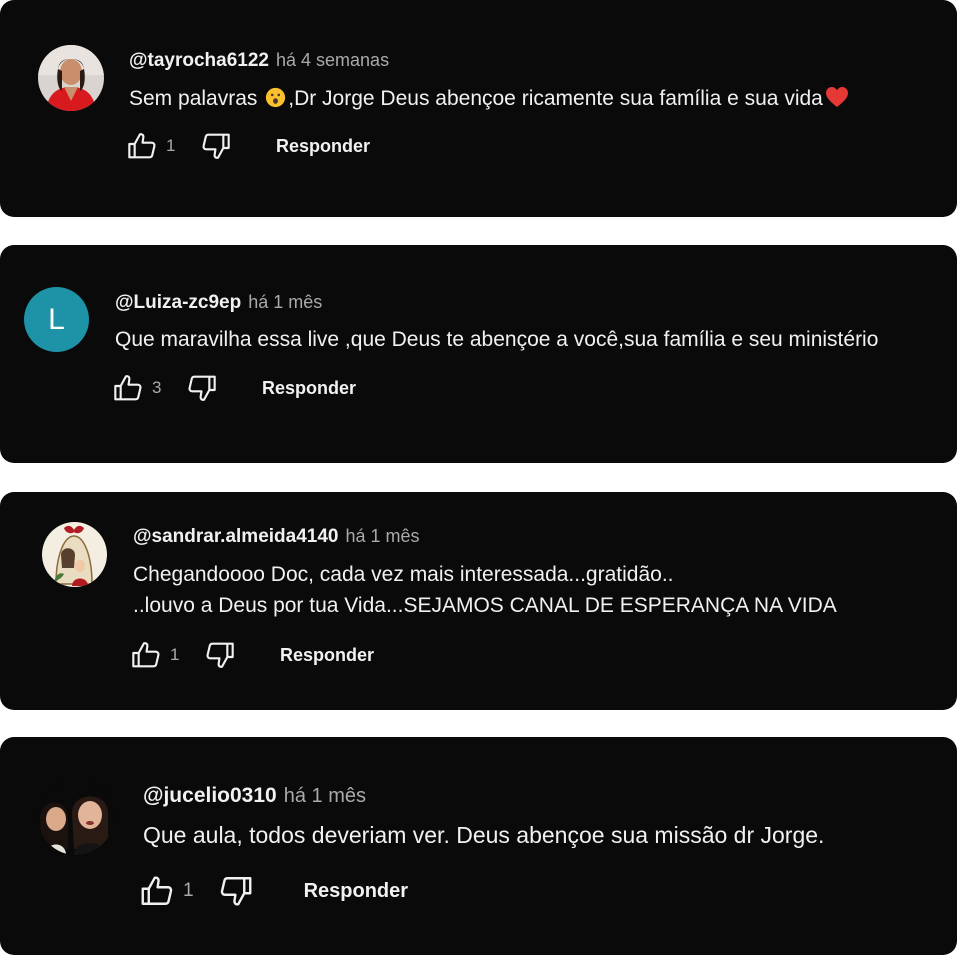 This screenshot has height=955, width=957. What do you see at coordinates (199, 61) in the screenshot?
I see `author-handle: @tayrocha6122` at bounding box center [199, 61].